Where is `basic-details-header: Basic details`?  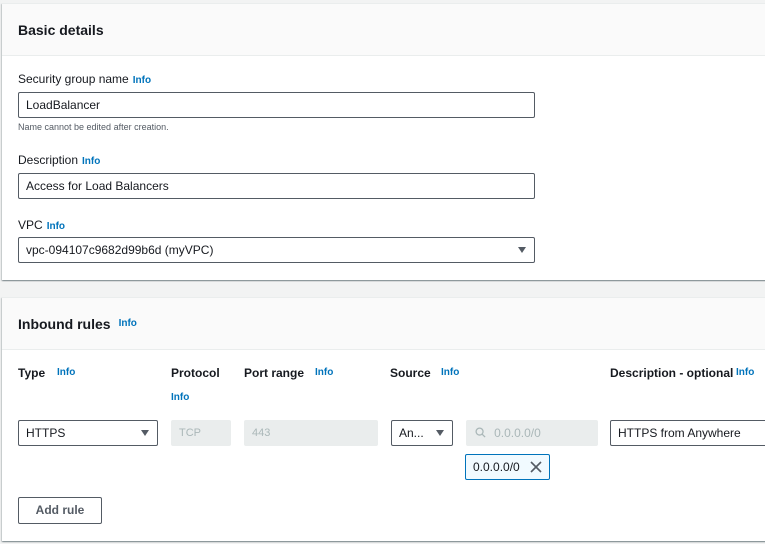
basic-details-header: Basic details is located at coordinates (383, 30).